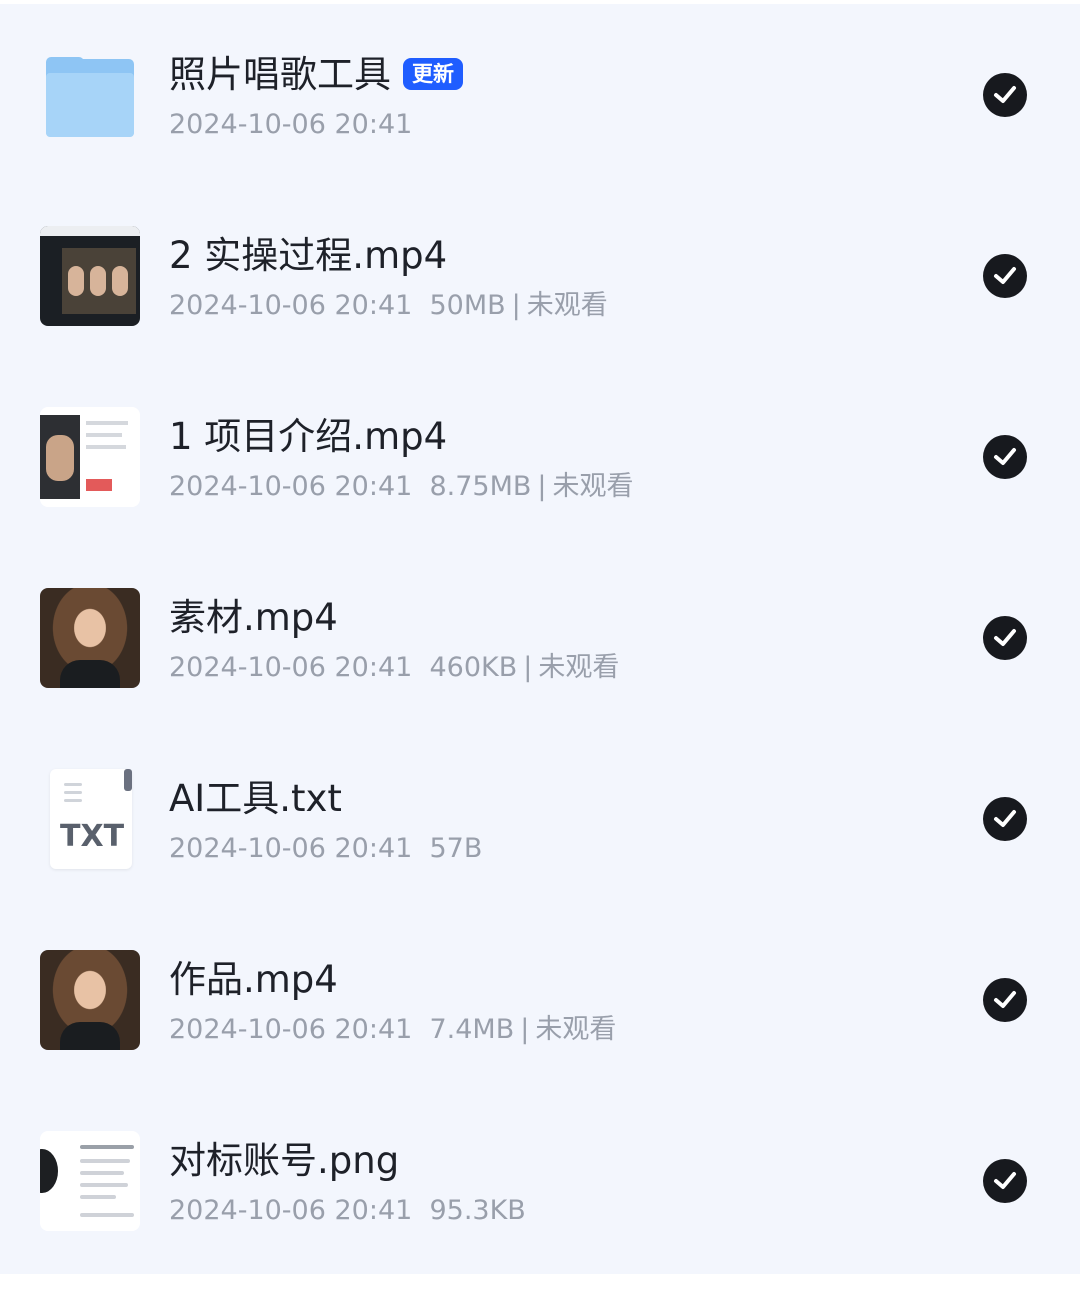 This screenshot has width=1080, height=1289. I want to click on list-item-video: 2 实操过程.mp4 2024-10-06 20:41 50MB | 未观看, so click(540, 275).